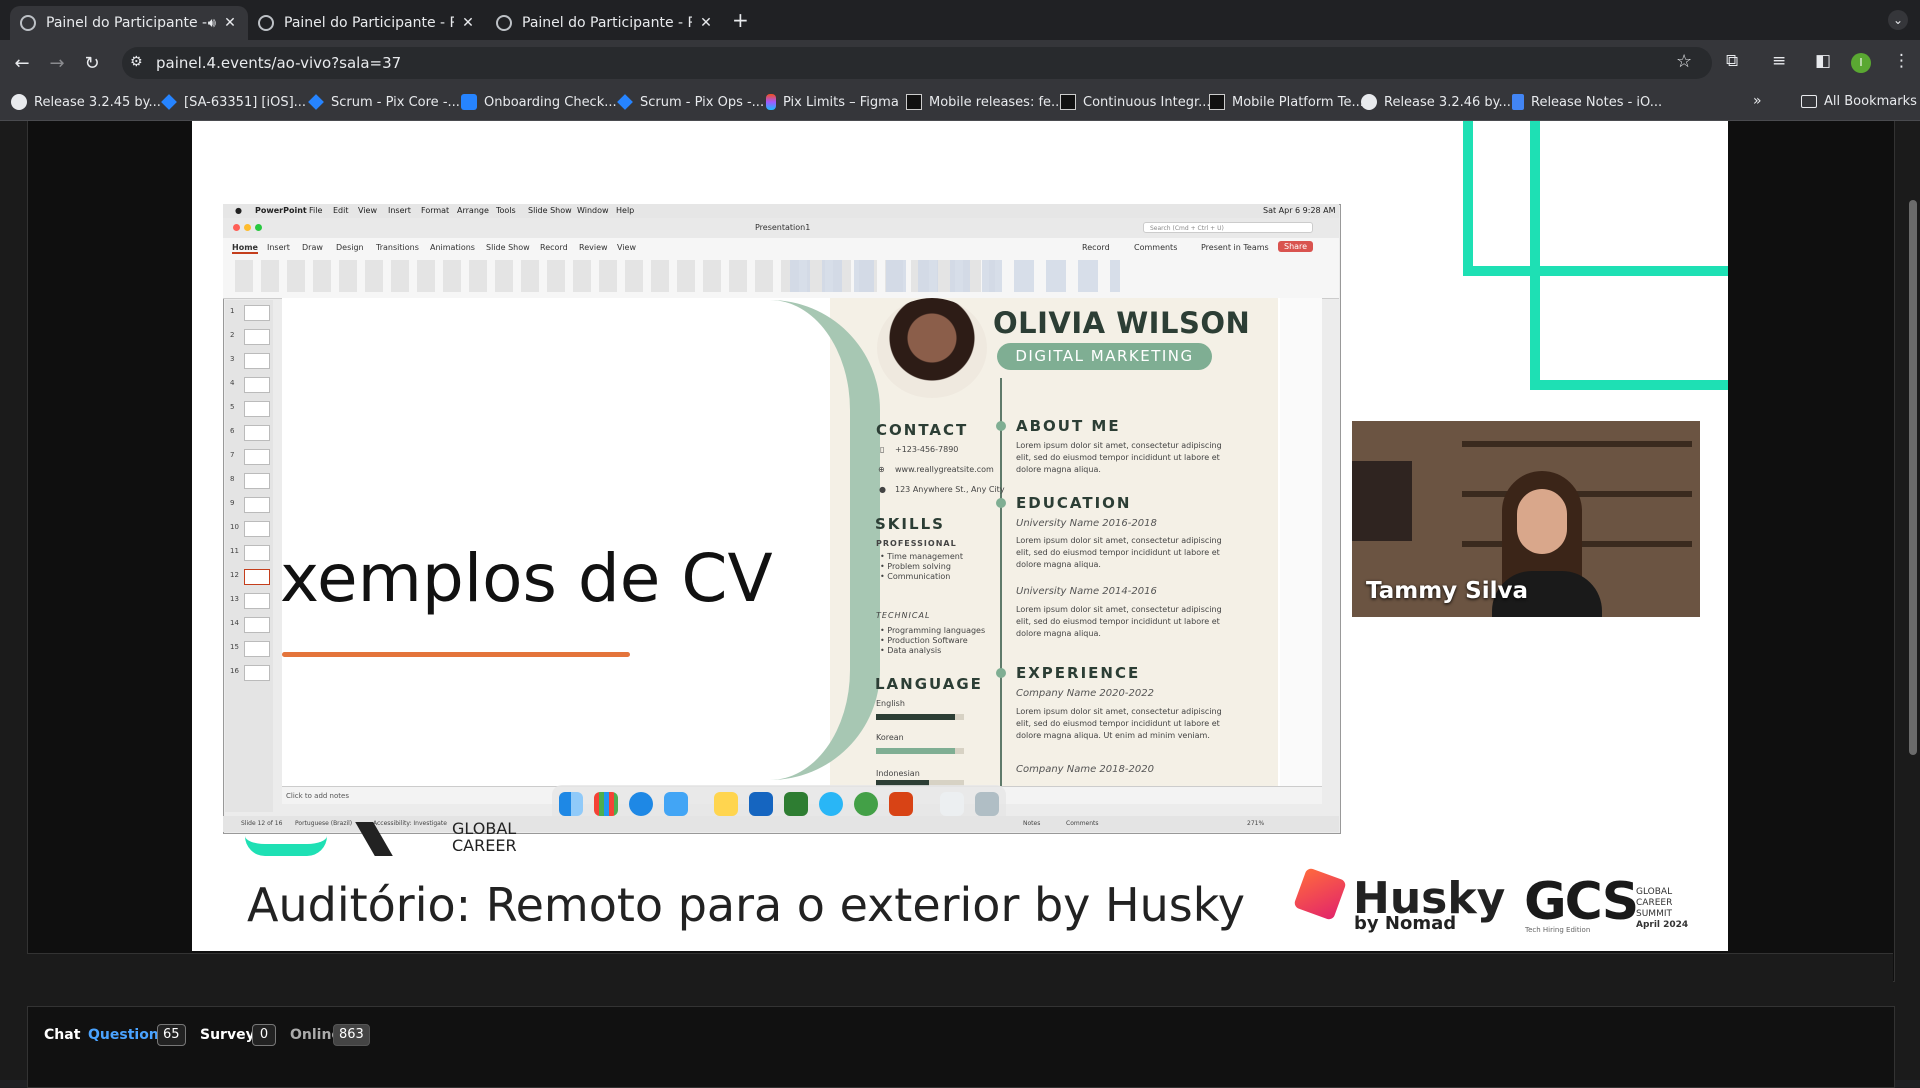 This screenshot has width=1920, height=1088. What do you see at coordinates (234, 599) in the screenshot?
I see `slide-number: 13` at bounding box center [234, 599].